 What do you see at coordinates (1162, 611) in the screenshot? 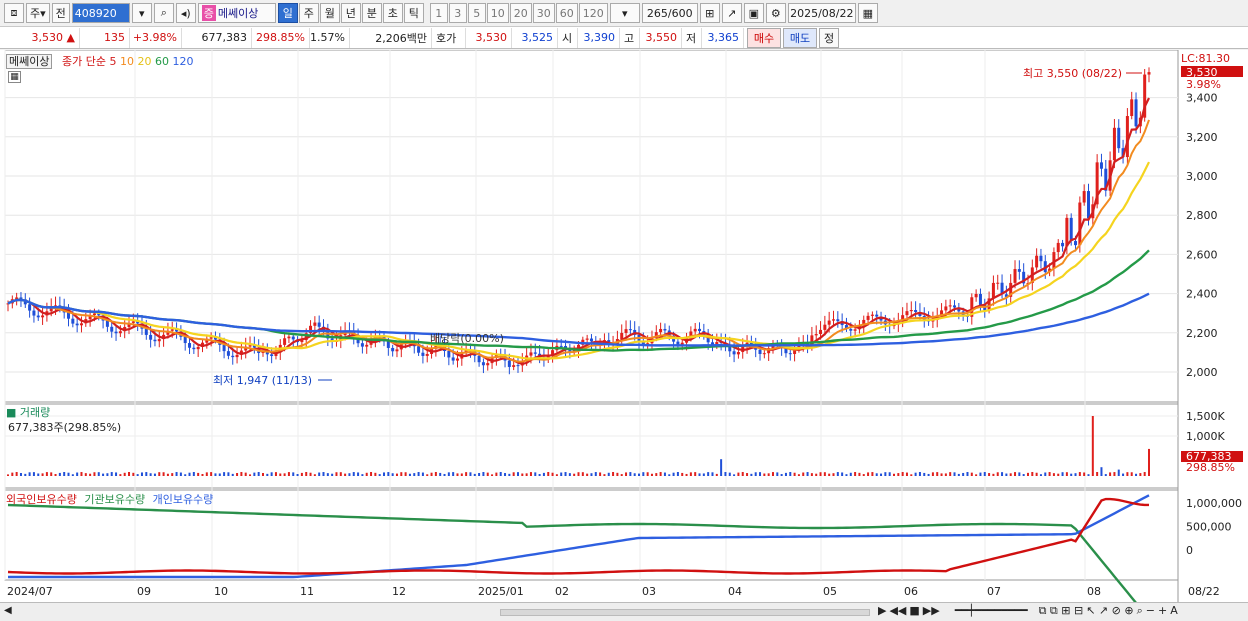
I see `plus-icon: +` at bounding box center [1162, 611].